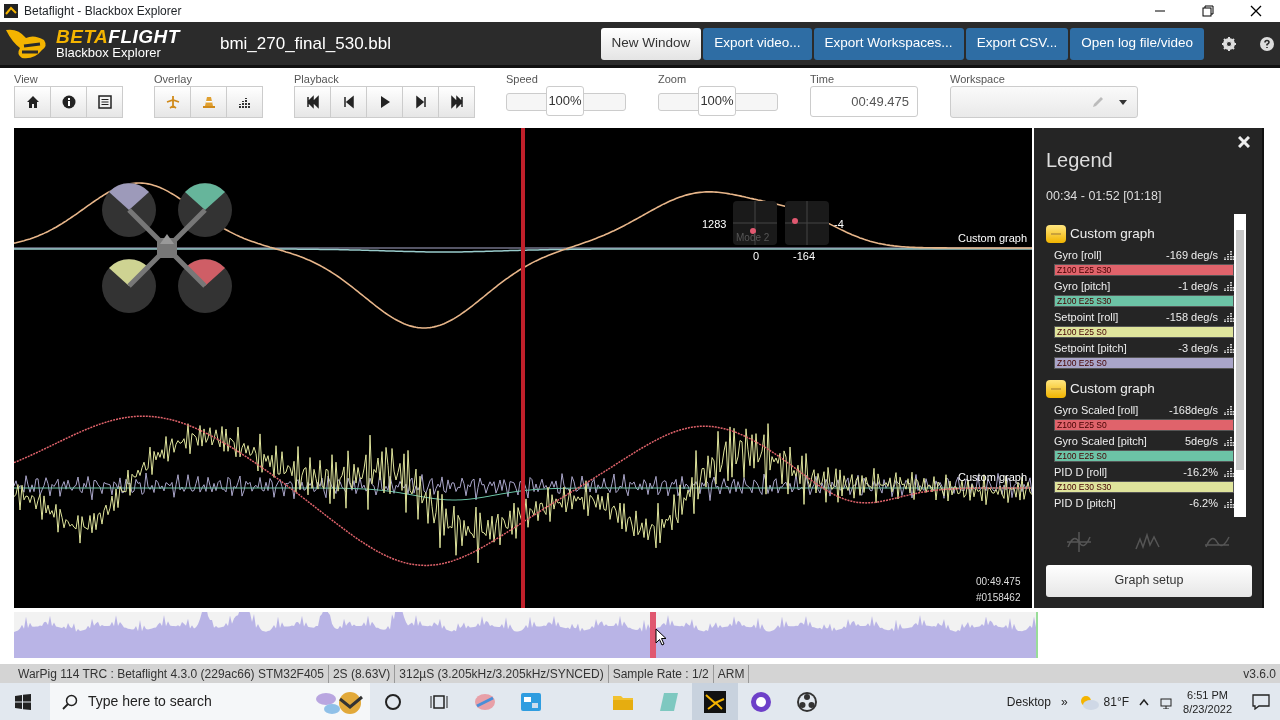  Describe the element at coordinates (1256, 11) in the screenshot. I see `close-icon` at that location.